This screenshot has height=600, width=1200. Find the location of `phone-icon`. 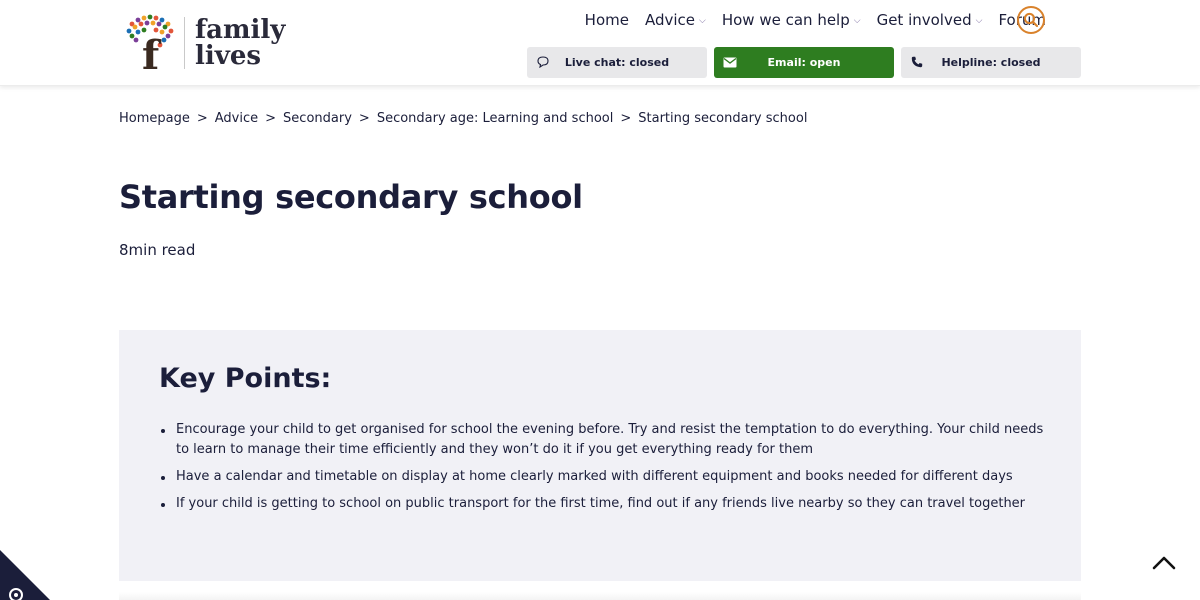

phone-icon is located at coordinates (917, 62).